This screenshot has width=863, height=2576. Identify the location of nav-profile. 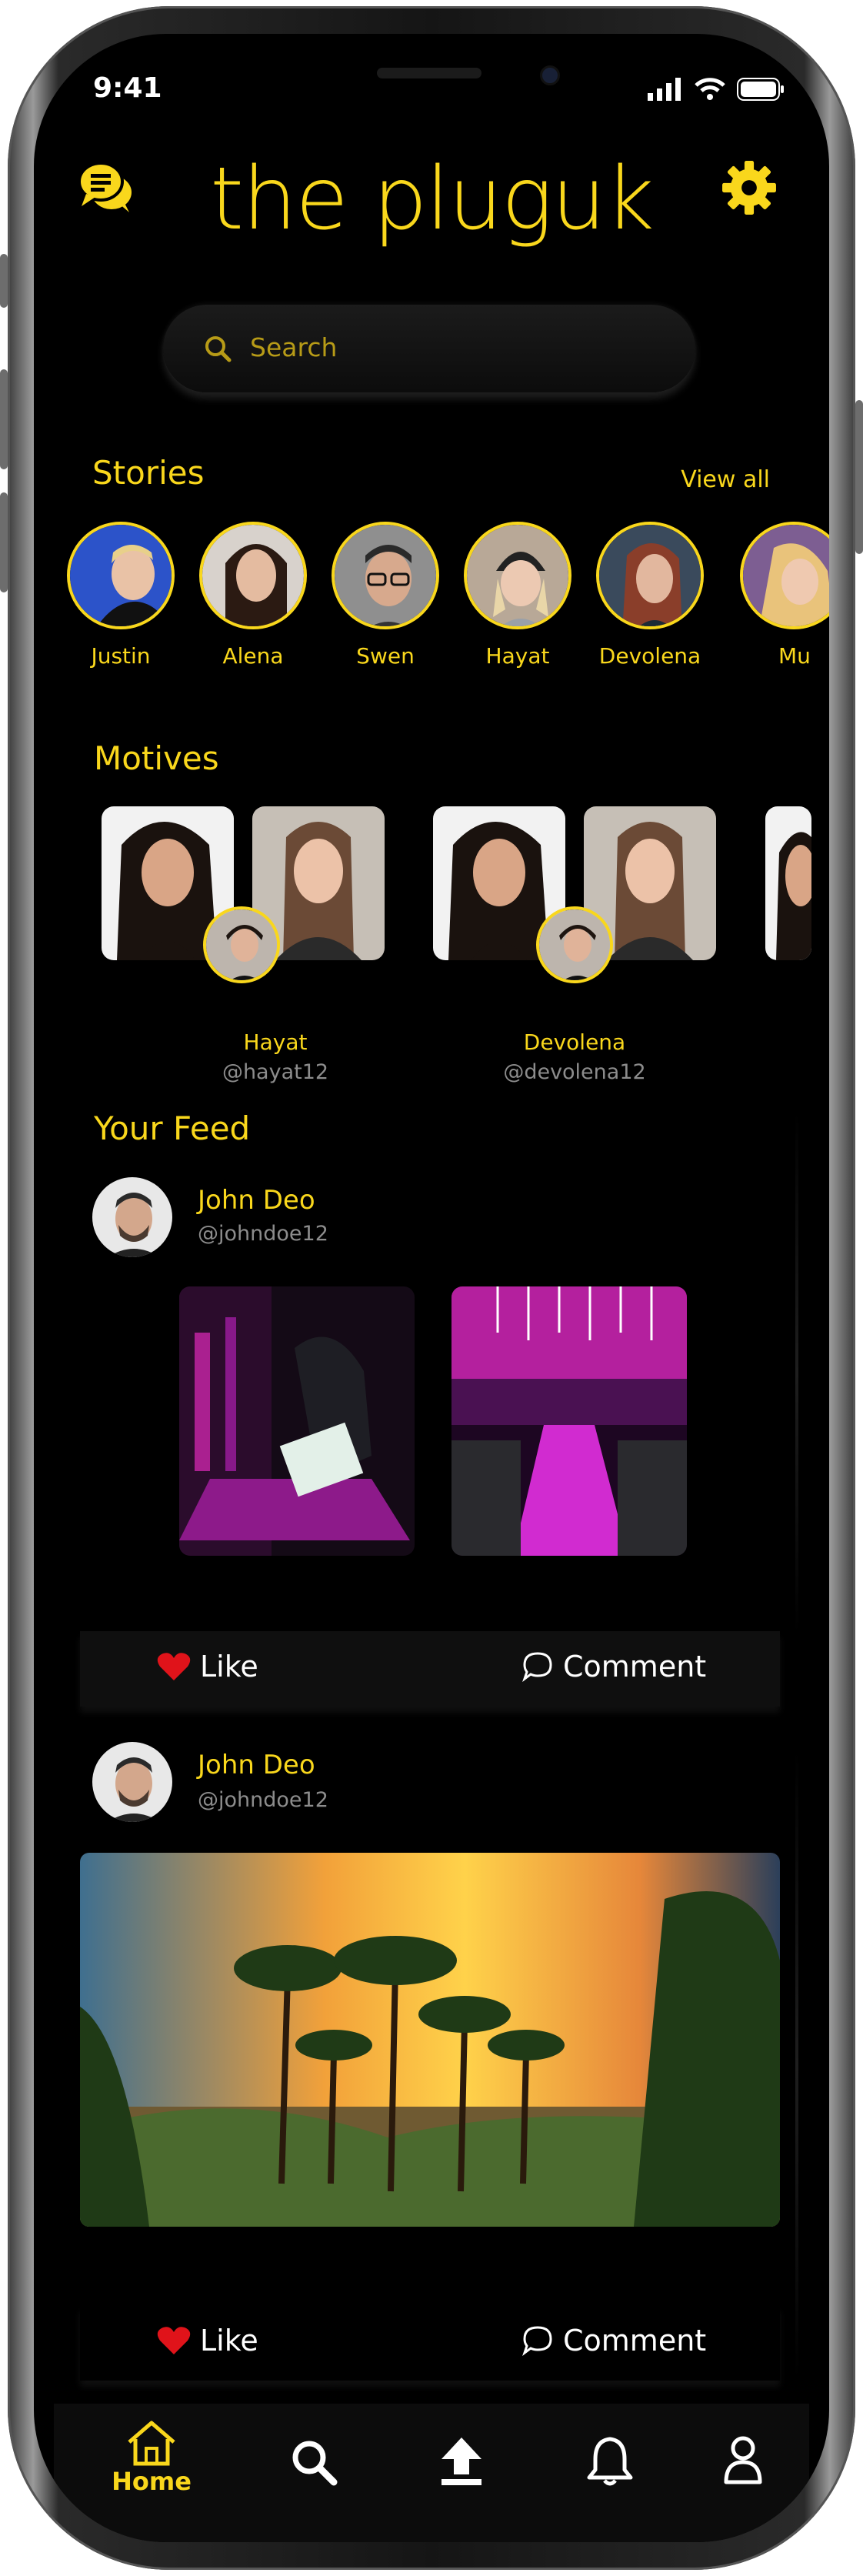
(743, 2461).